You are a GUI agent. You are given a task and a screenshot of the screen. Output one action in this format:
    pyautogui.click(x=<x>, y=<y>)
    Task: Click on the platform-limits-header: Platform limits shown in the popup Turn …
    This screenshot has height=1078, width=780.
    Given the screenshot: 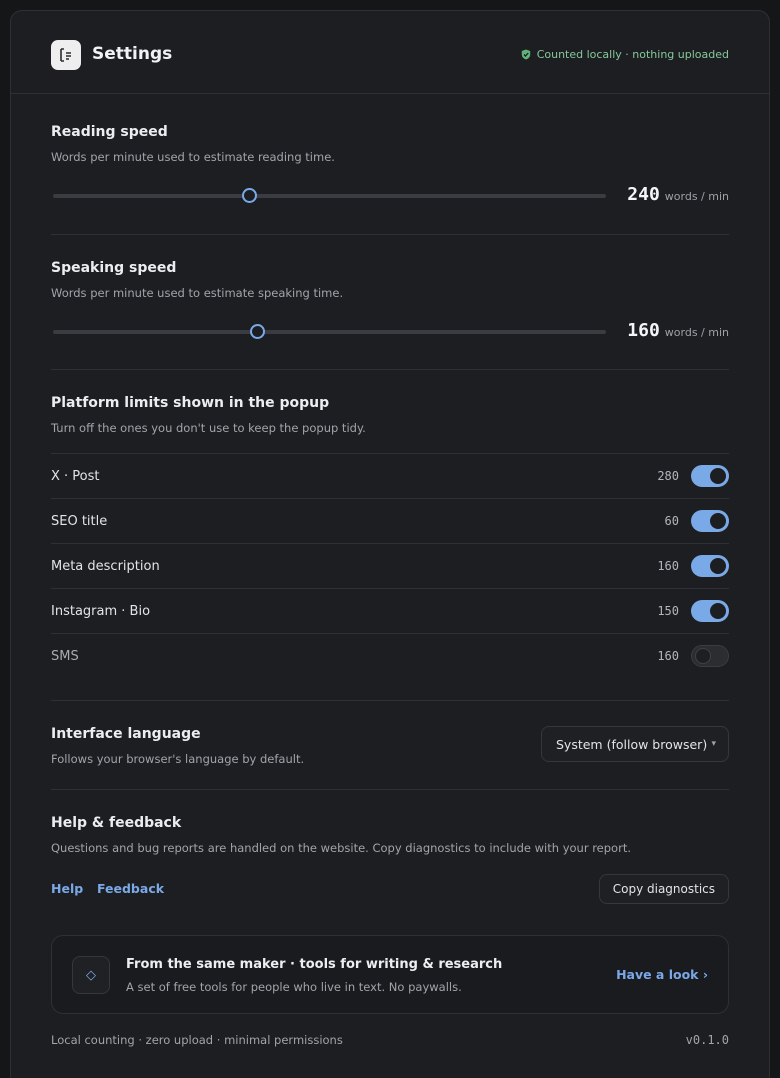 What is the action you would take?
    pyautogui.click(x=208, y=415)
    